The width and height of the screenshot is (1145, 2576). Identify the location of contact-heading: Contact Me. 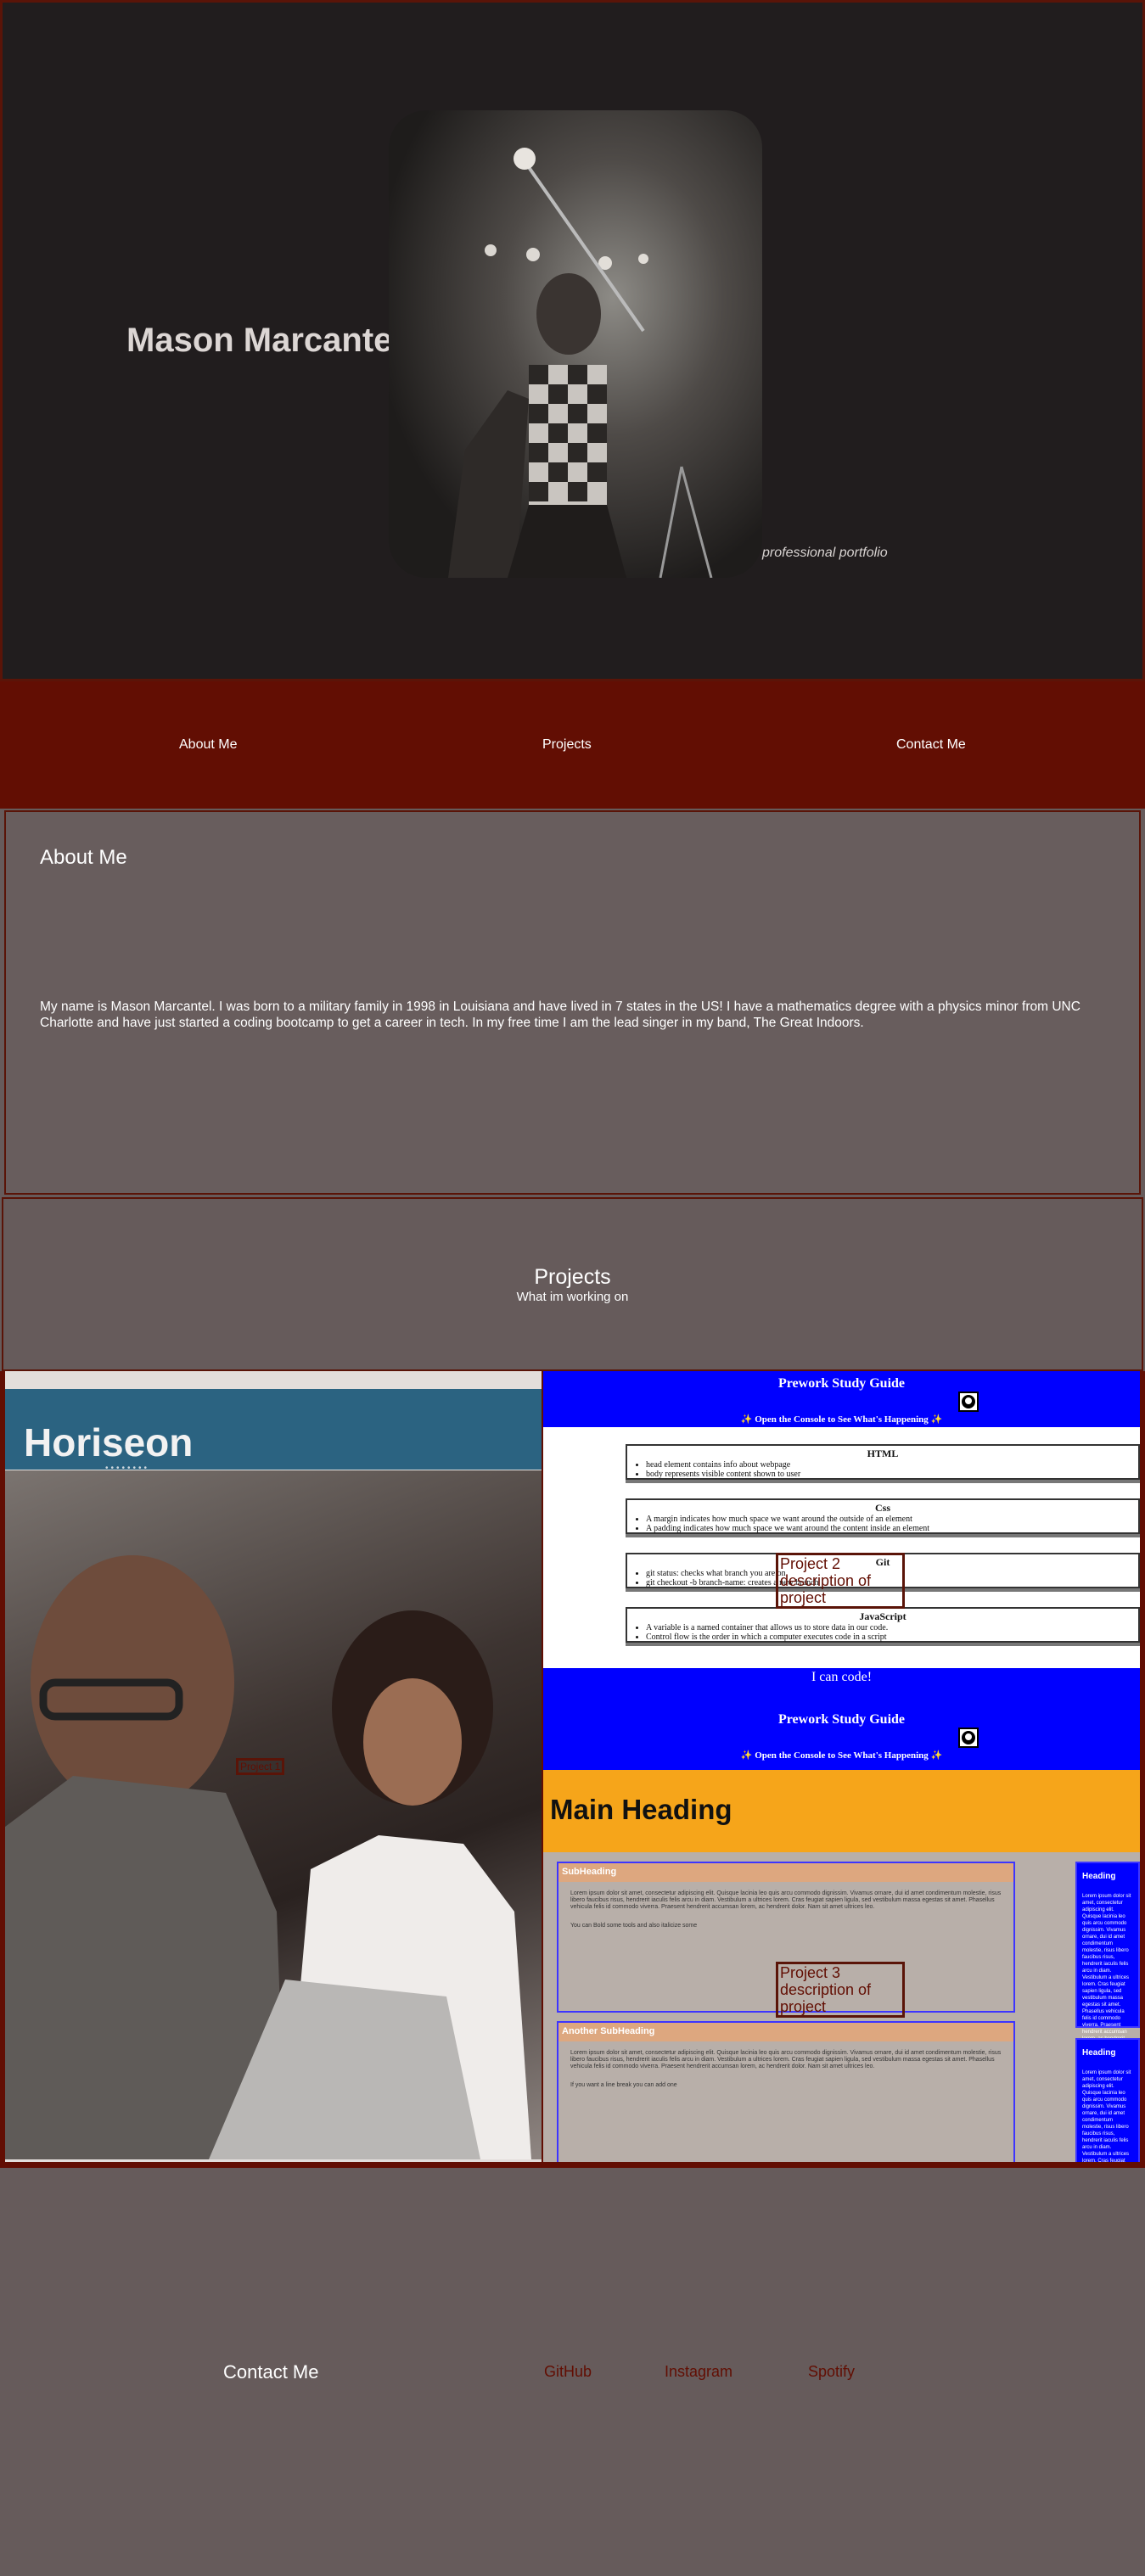
(271, 2372).